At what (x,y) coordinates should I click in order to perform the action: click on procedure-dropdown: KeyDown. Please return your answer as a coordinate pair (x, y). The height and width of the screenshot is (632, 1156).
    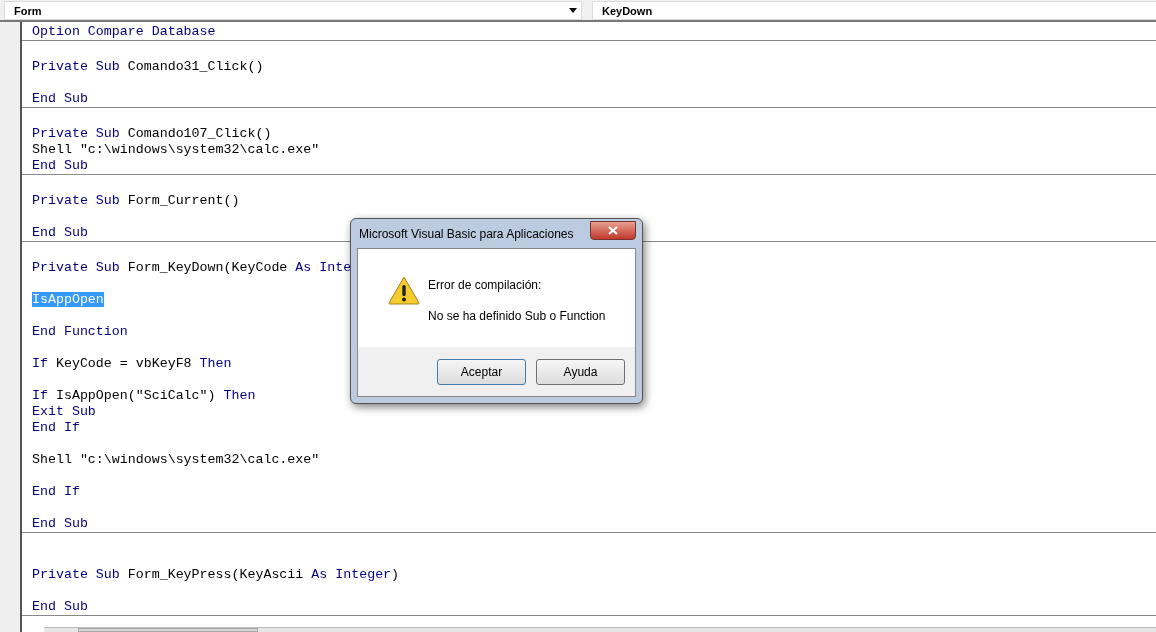
    Looking at the image, I should click on (874, 10).